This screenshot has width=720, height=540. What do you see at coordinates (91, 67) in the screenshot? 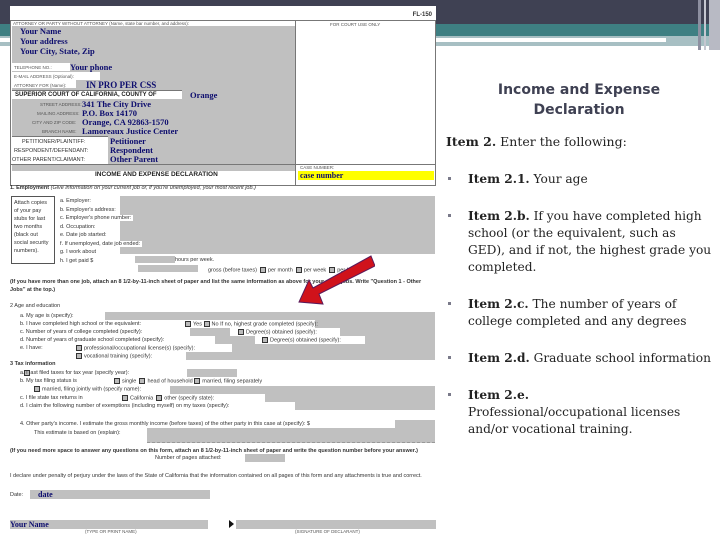
I see `phone-field: Your phone` at bounding box center [91, 67].